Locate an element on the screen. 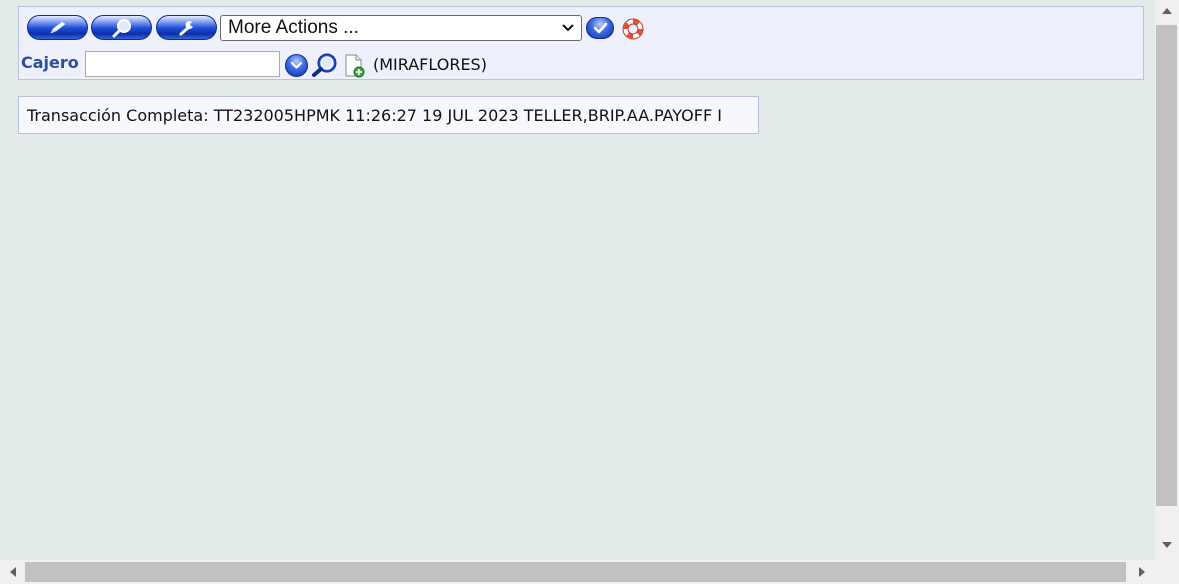  horizontal-scroll-thumb is located at coordinates (575, 572).